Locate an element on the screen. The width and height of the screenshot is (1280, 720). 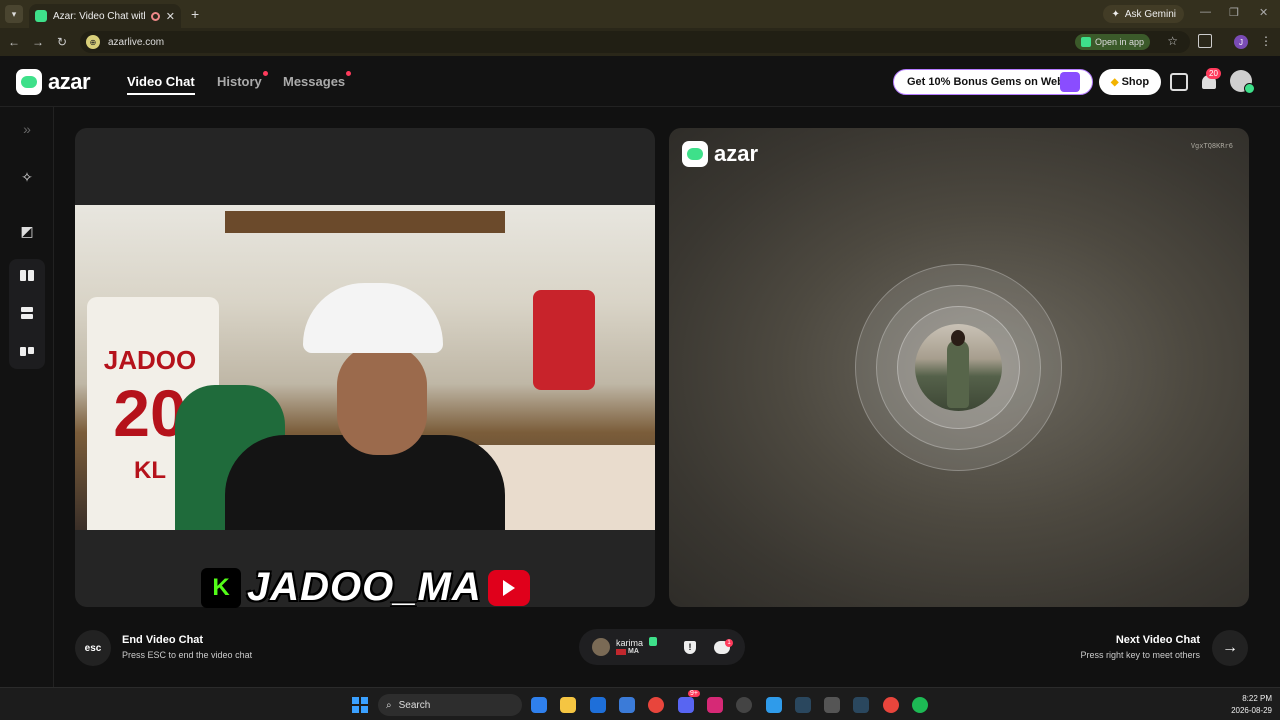
chrome-profile-icon is located at coordinates (891, 705).